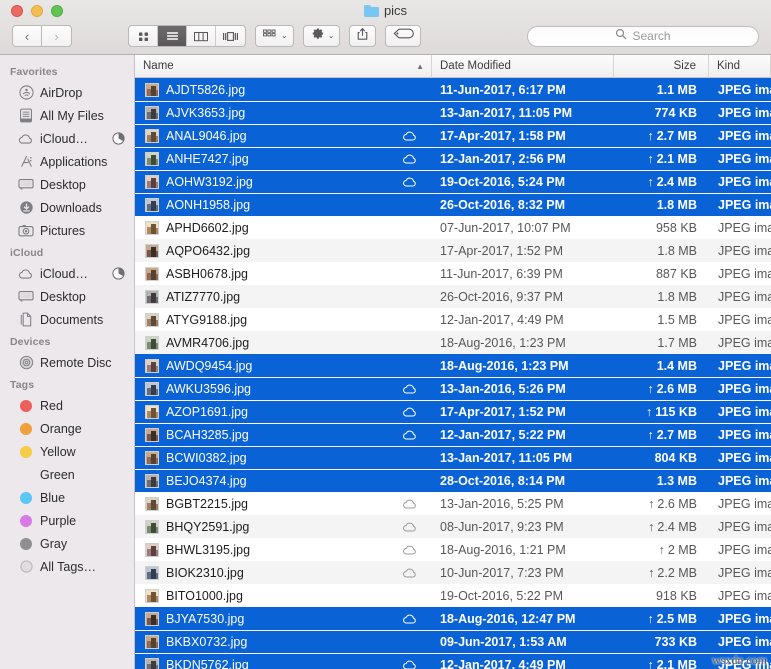 The width and height of the screenshot is (771, 669). I want to click on list-view-button, so click(172, 36).